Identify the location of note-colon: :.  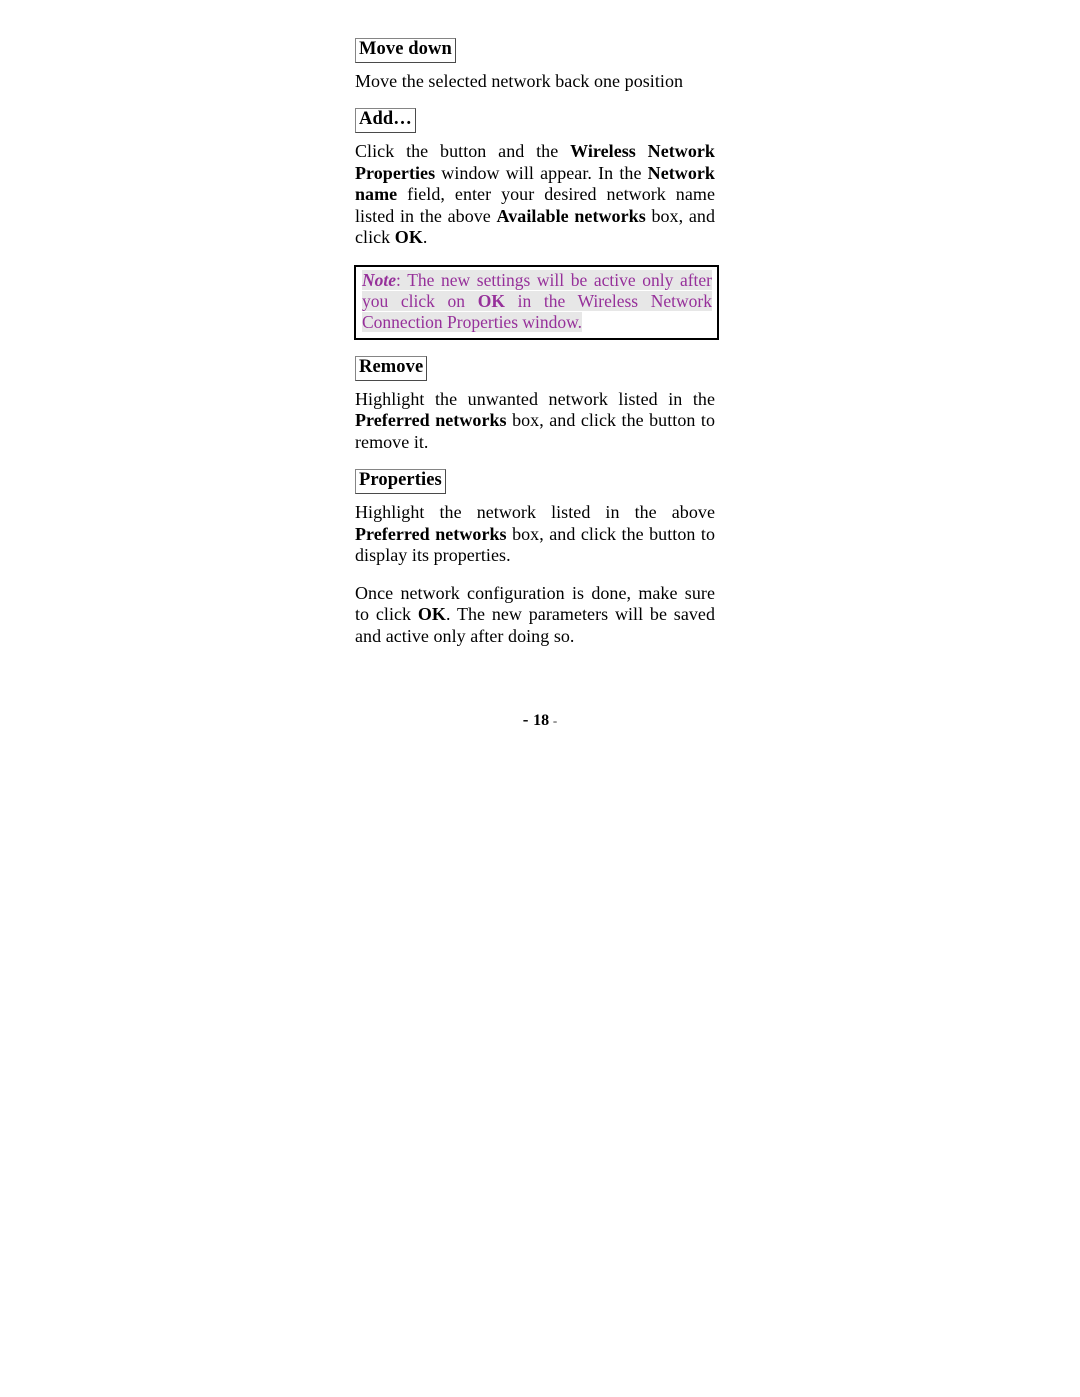
(402, 279).